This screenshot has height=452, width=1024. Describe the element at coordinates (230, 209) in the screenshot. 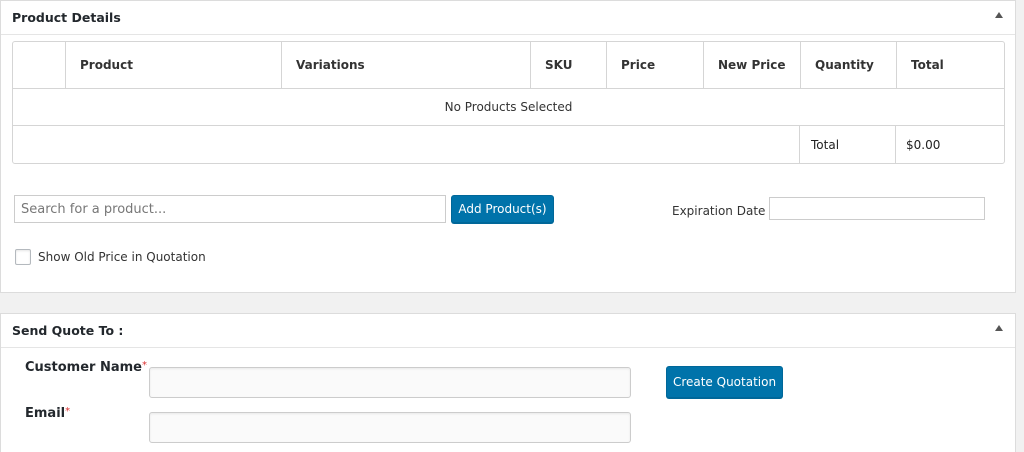

I see `product-search-input` at that location.